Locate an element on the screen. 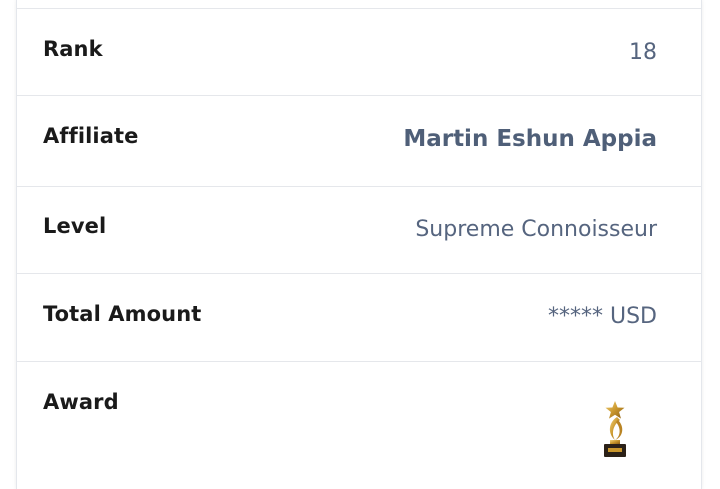 This screenshot has height=489, width=720. total-amount-label: Total Amount is located at coordinates (122, 314).